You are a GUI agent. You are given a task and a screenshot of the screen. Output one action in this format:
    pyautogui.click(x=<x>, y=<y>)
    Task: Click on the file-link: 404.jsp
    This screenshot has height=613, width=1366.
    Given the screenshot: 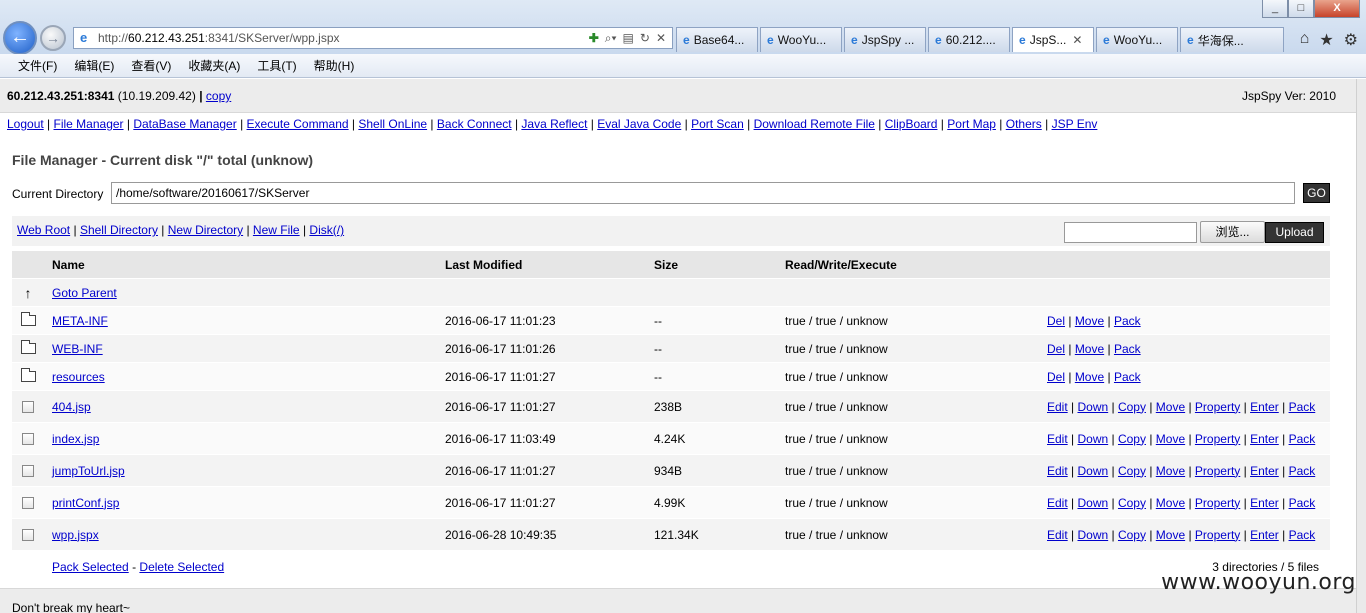 What is the action you would take?
    pyautogui.click(x=71, y=407)
    